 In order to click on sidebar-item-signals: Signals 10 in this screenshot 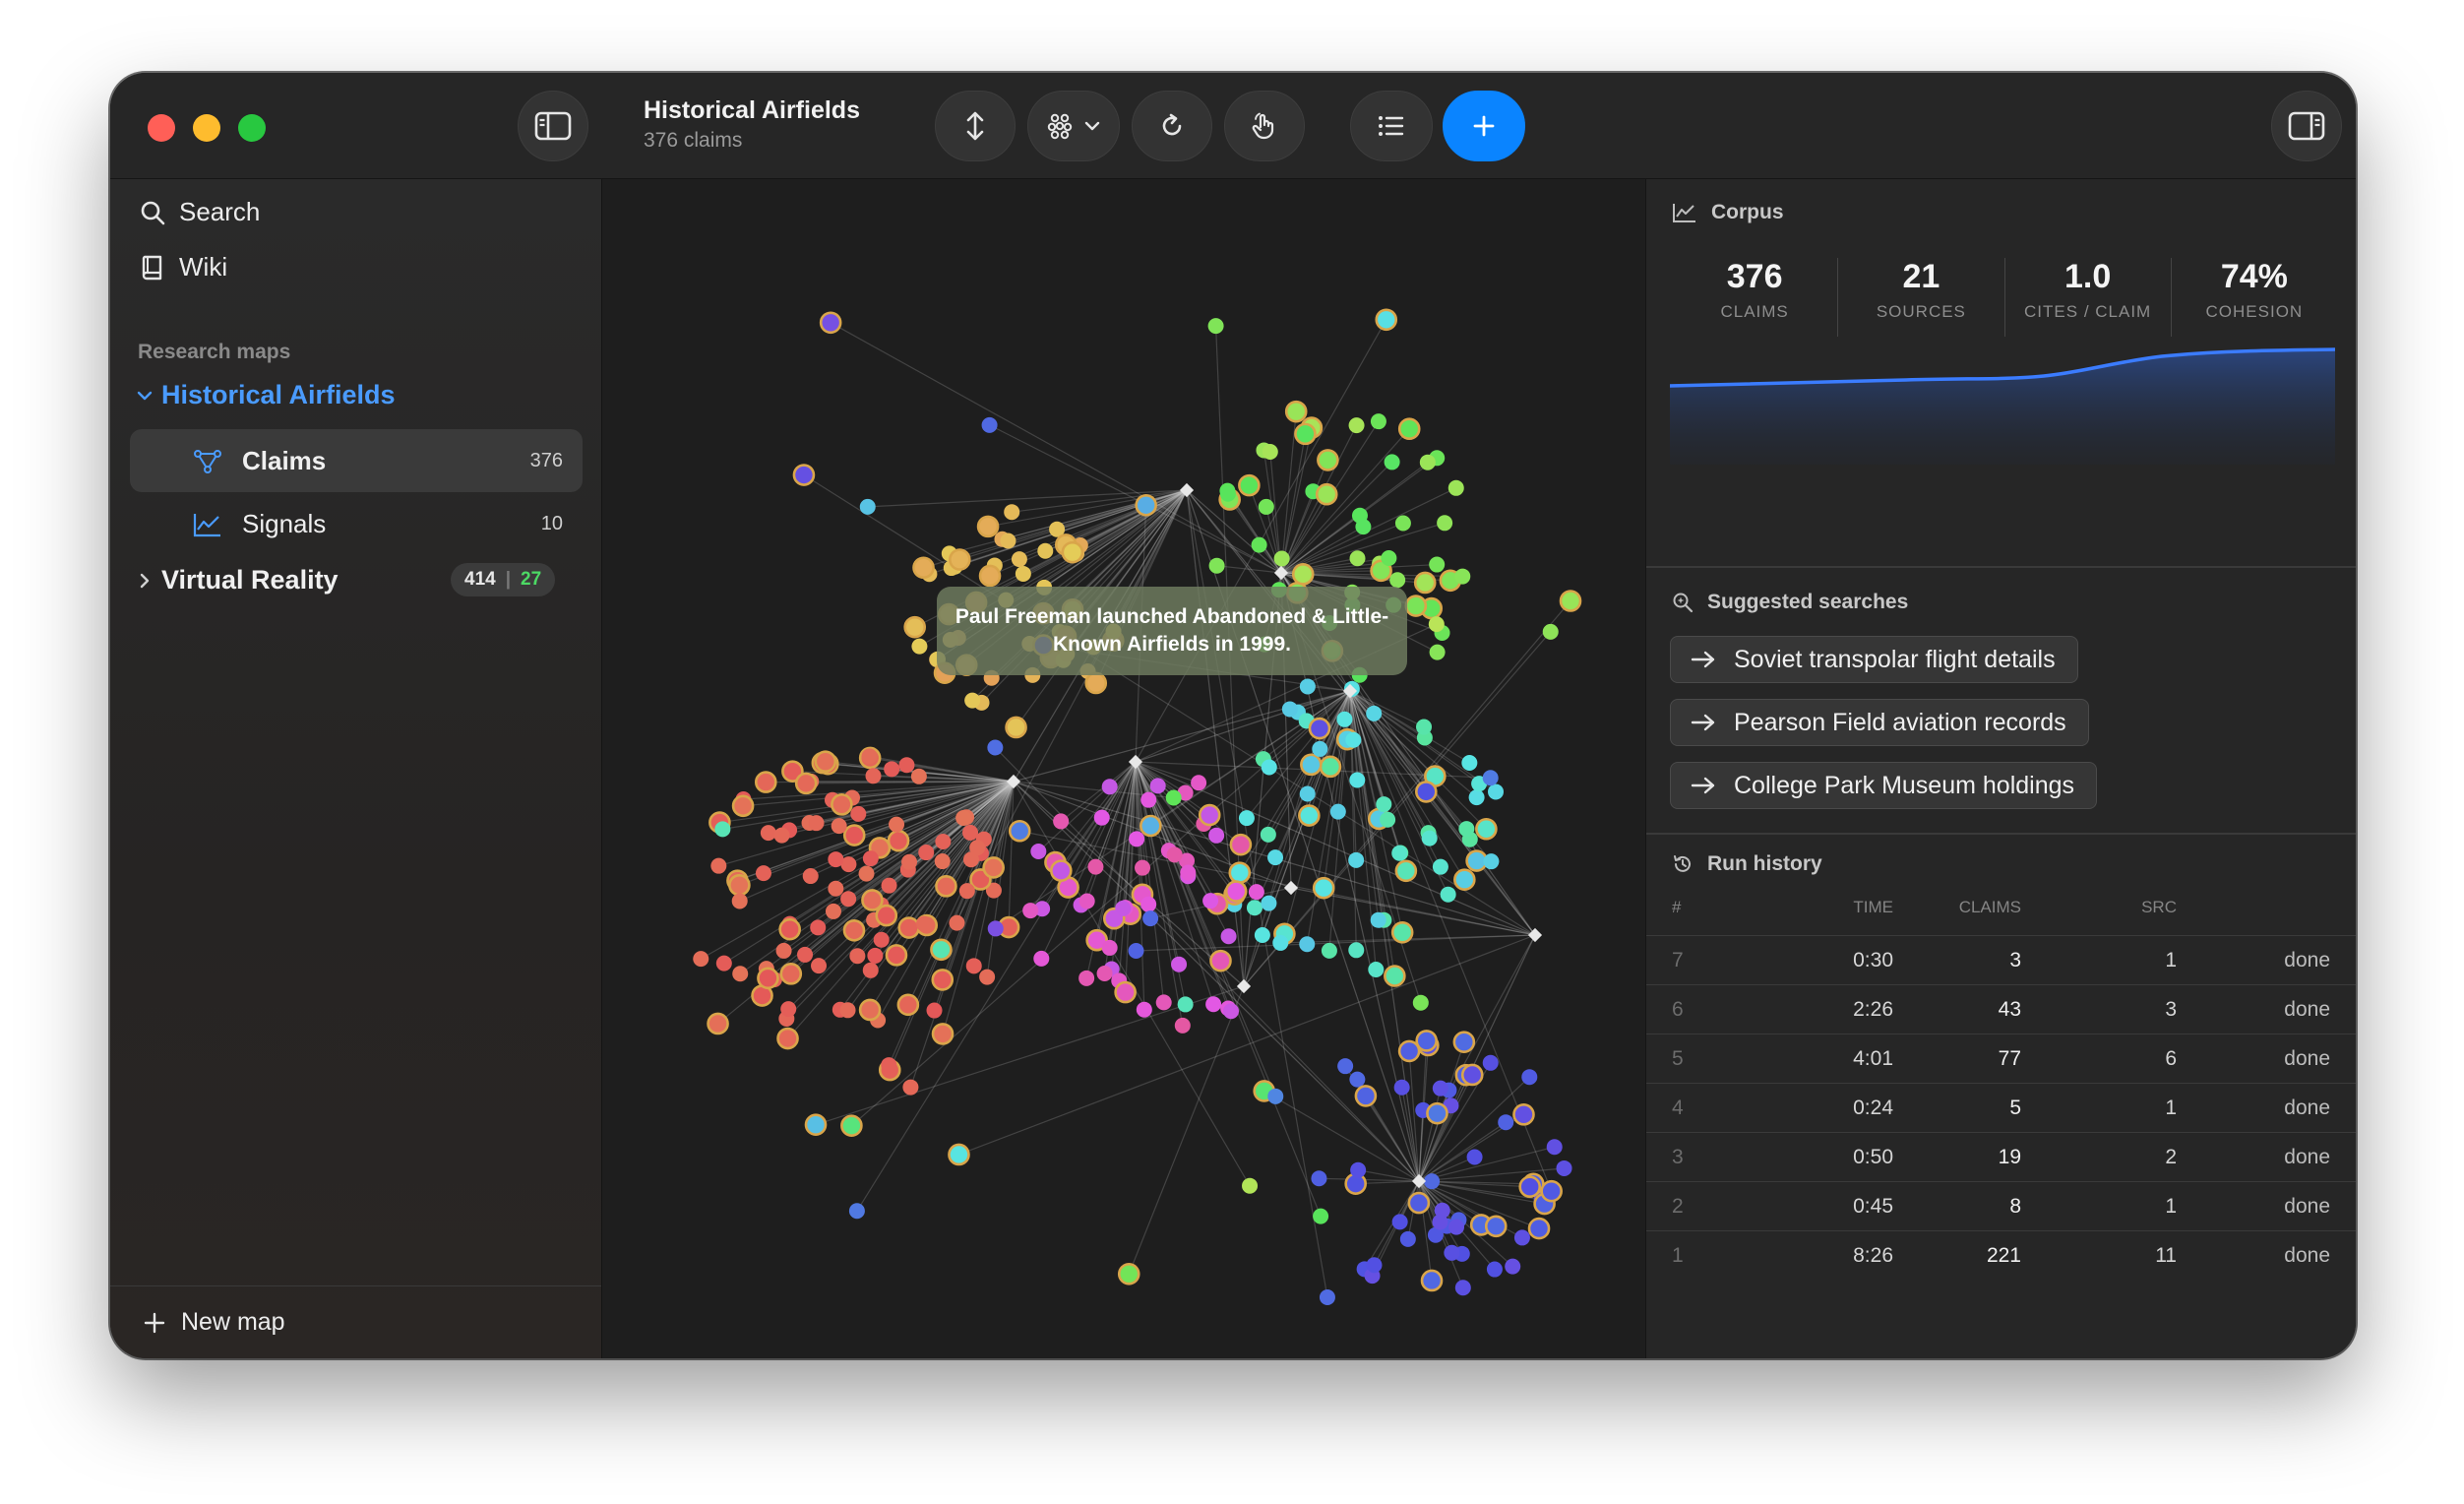, I will do `click(356, 523)`.